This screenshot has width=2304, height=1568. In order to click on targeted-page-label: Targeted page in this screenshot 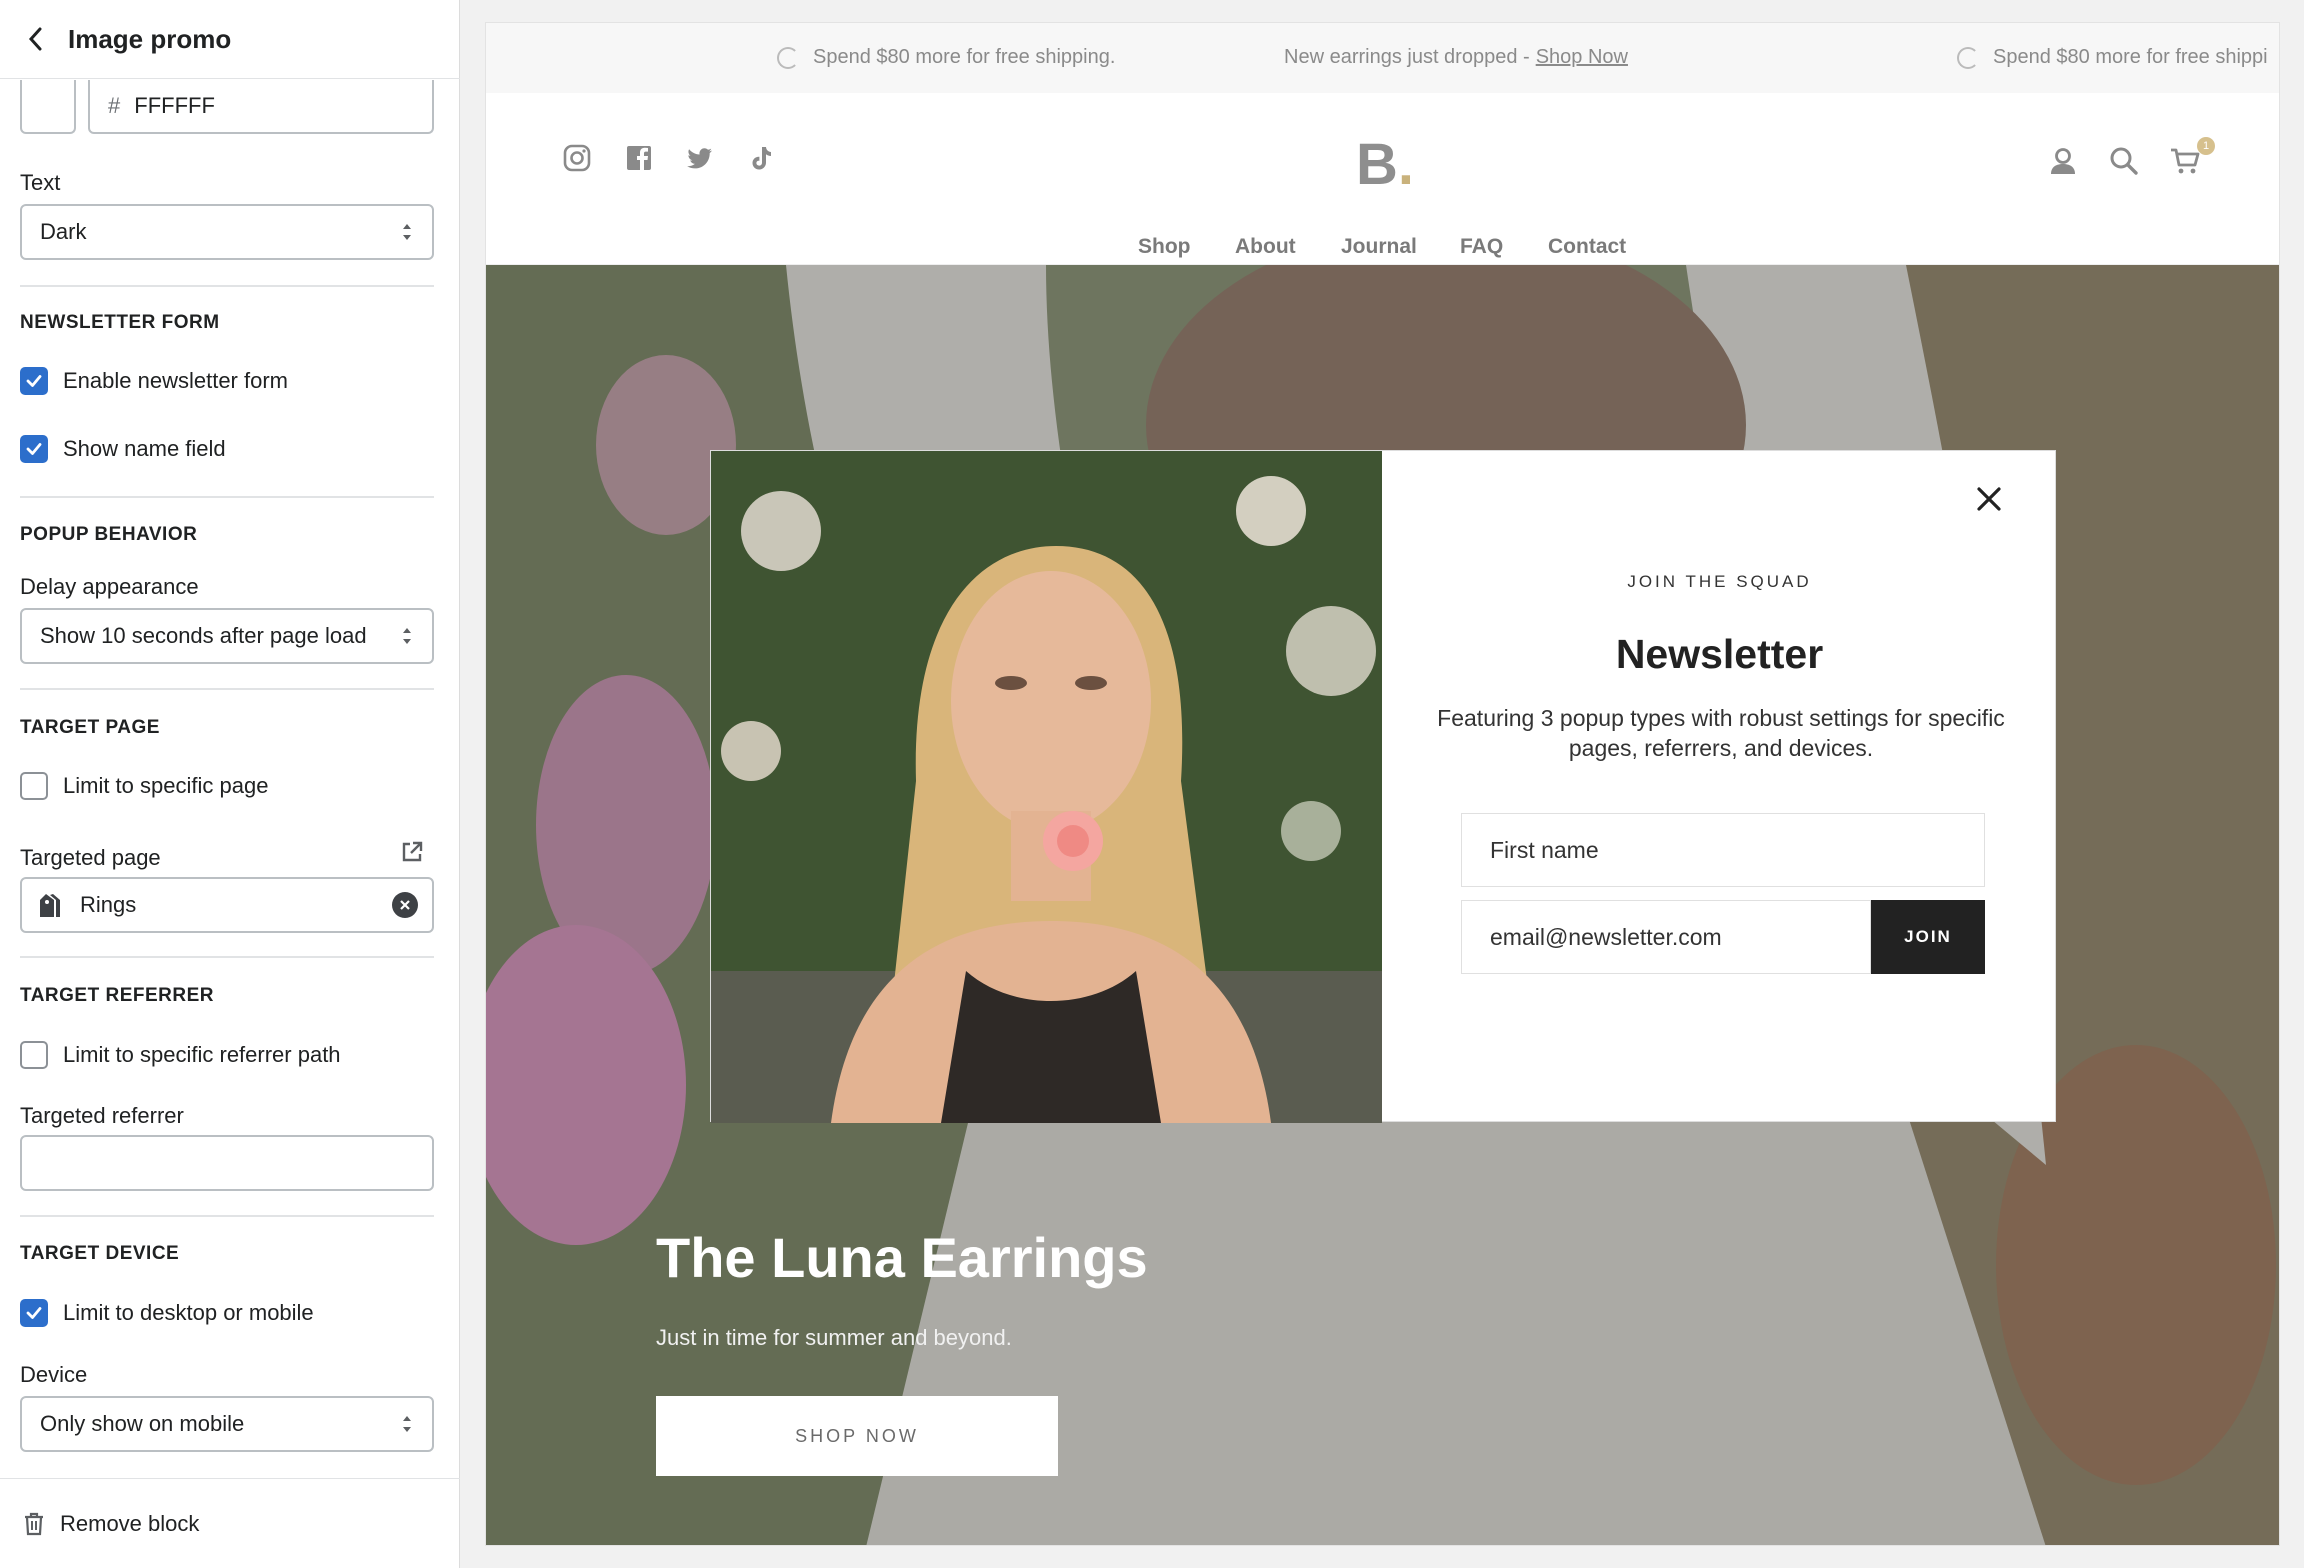, I will do `click(90, 857)`.